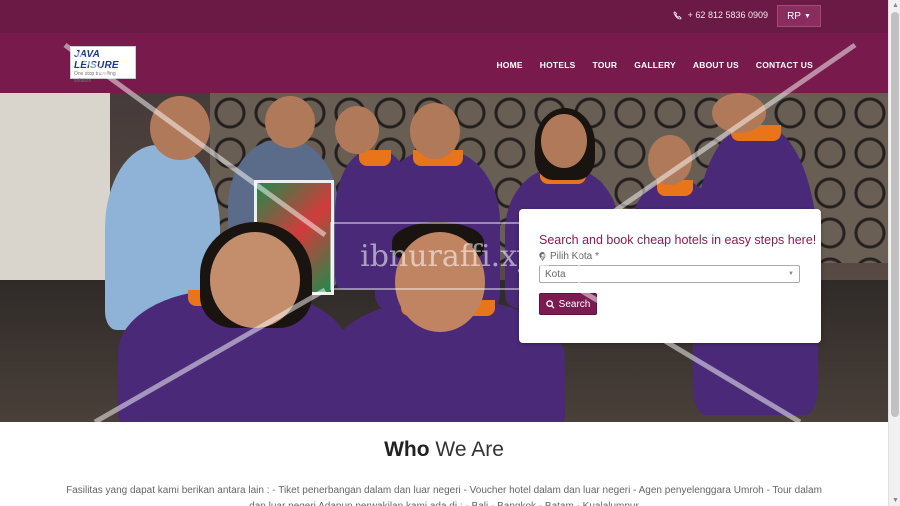  Describe the element at coordinates (96, 60) in the screenshot. I see `logo-title: JAVA LEISURE` at that location.